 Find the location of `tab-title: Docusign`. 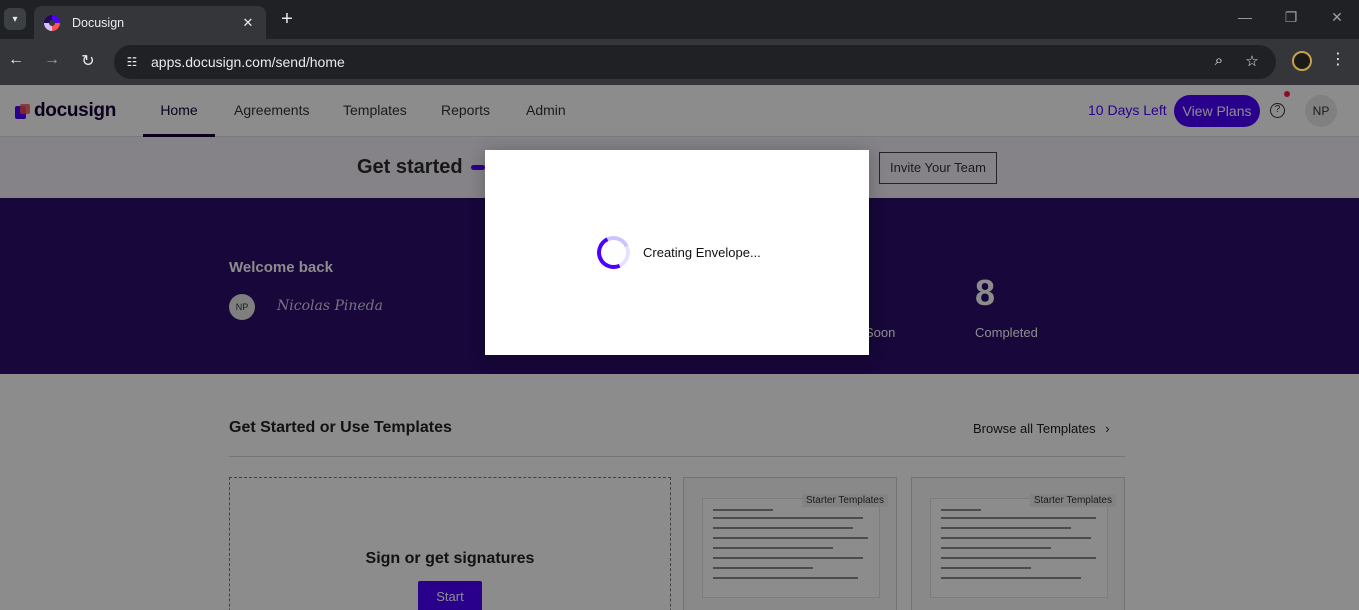

tab-title: Docusign is located at coordinates (98, 22).